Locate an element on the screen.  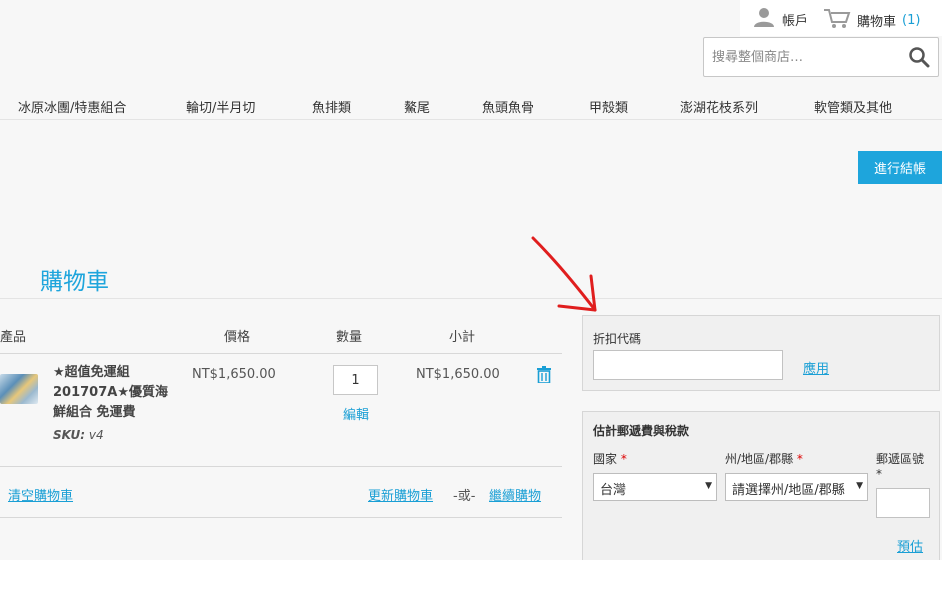
search-box is located at coordinates (821, 57).